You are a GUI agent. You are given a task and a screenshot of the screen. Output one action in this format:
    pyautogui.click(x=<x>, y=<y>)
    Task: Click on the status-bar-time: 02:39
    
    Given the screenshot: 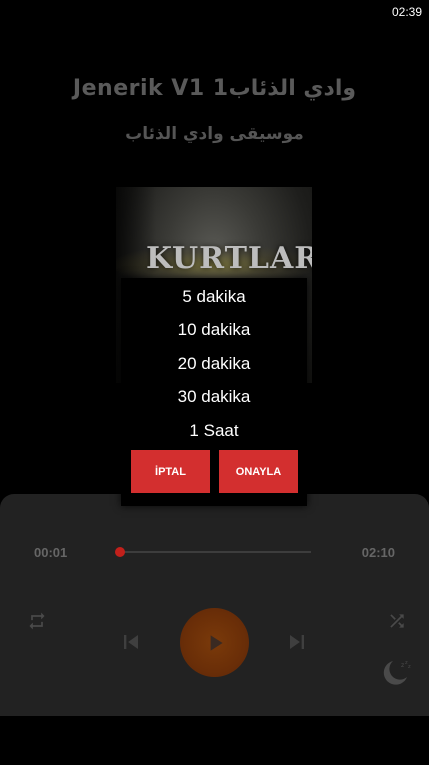 What is the action you would take?
    pyautogui.click(x=406, y=12)
    